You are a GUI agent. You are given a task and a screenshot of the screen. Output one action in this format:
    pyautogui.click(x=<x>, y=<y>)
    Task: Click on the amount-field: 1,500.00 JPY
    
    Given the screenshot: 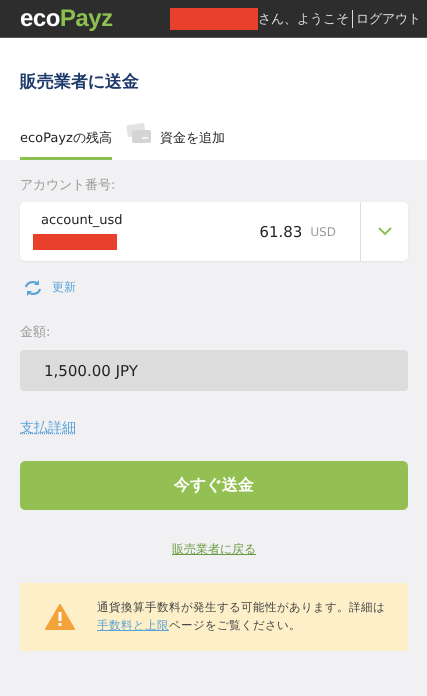 What is the action you would take?
    pyautogui.click(x=214, y=370)
    